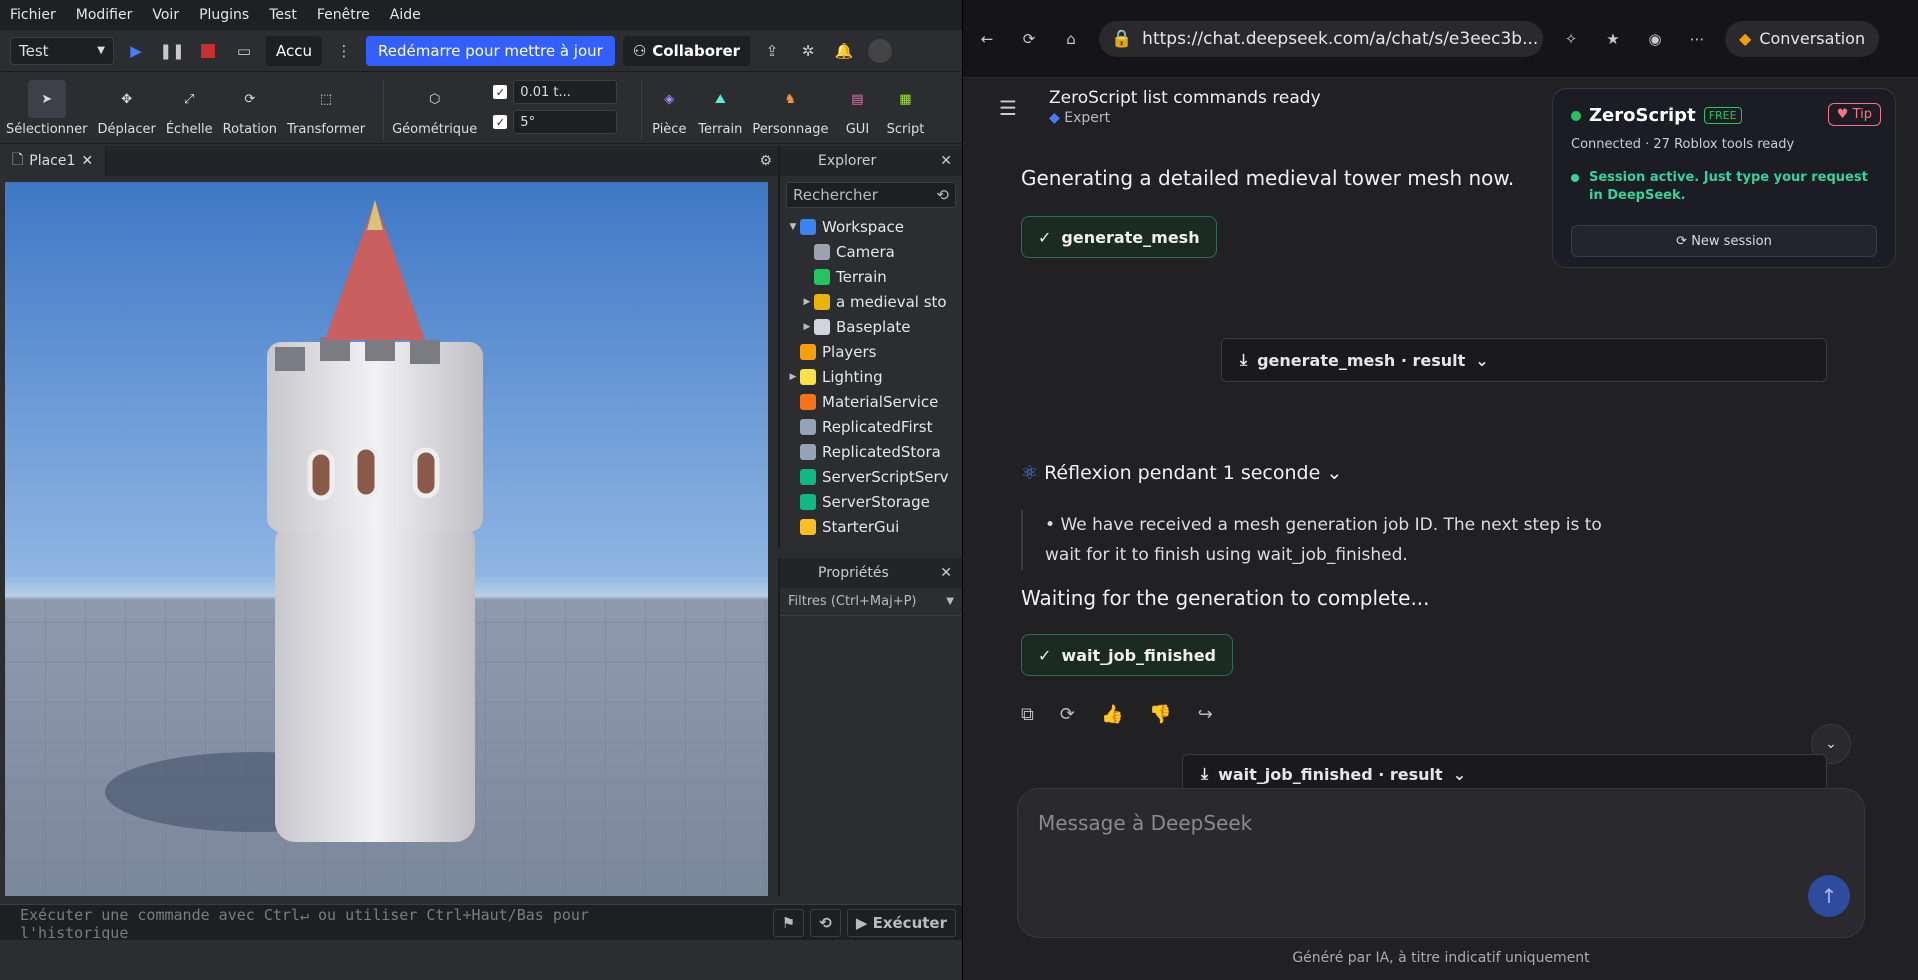 Image resolution: width=1918 pixels, height=980 pixels. I want to click on tree-item: ▶ Baseplate, so click(871, 326).